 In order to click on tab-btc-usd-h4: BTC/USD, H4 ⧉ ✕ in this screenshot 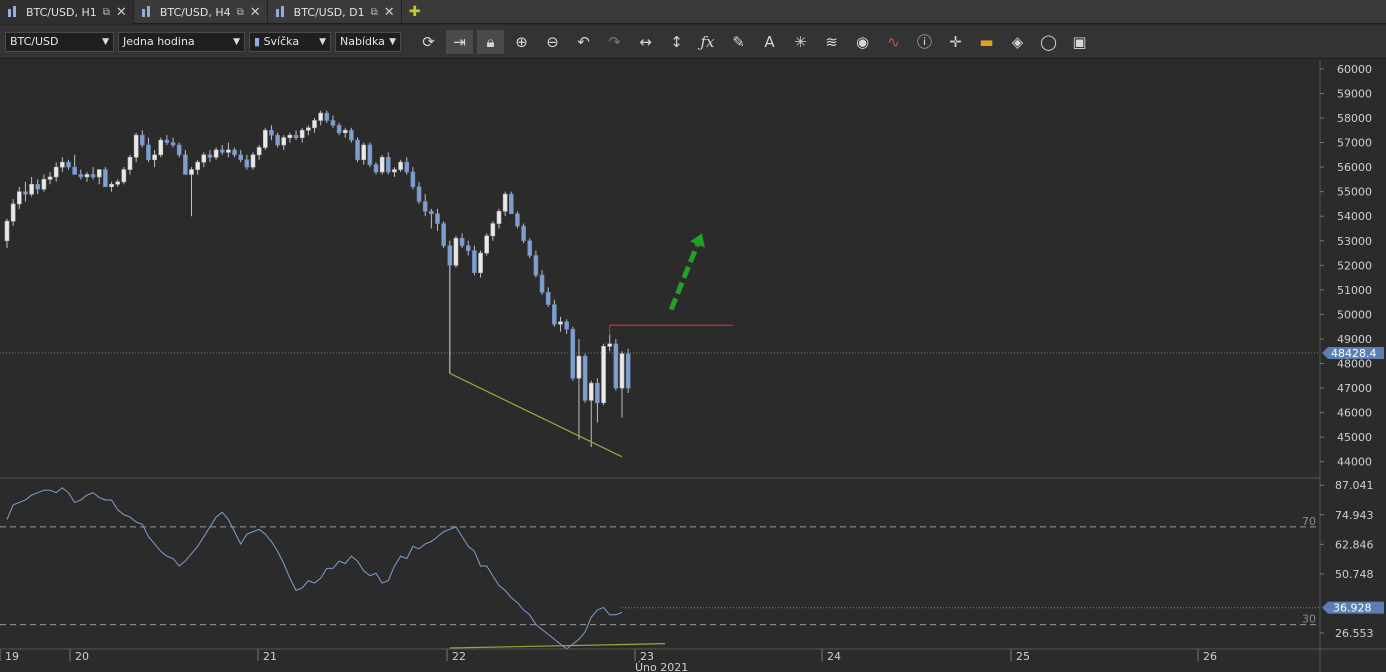, I will do `click(201, 12)`.